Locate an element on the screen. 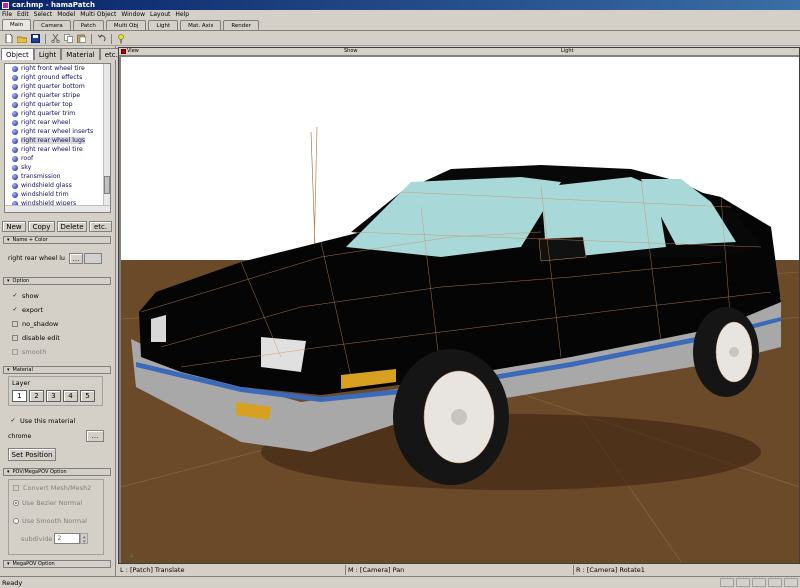  no-shadow-checkbox: no_shadow is located at coordinates (35, 324).